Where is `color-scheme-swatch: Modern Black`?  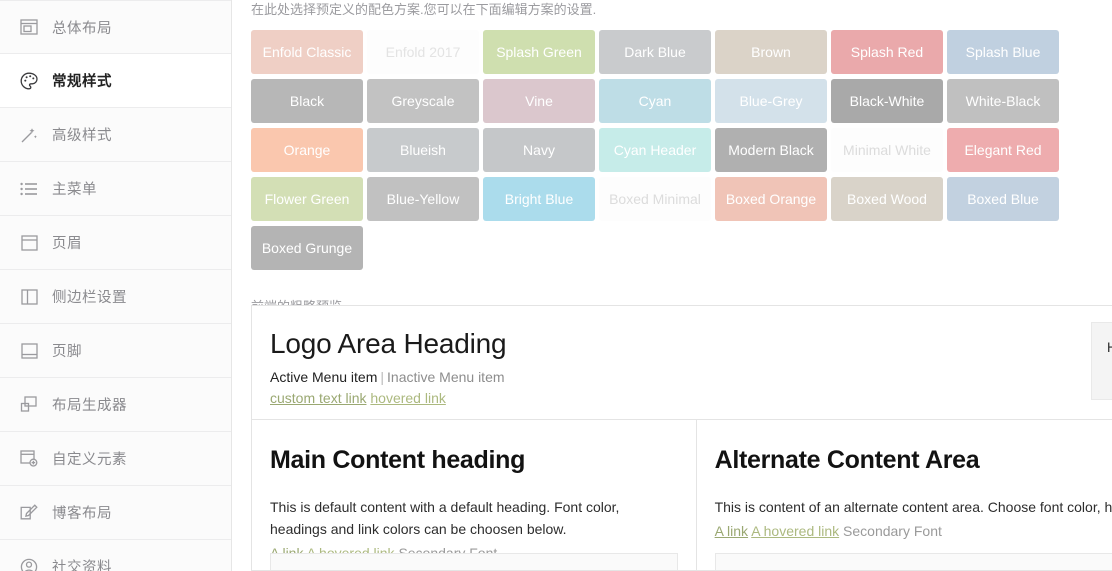 color-scheme-swatch: Modern Black is located at coordinates (771, 150).